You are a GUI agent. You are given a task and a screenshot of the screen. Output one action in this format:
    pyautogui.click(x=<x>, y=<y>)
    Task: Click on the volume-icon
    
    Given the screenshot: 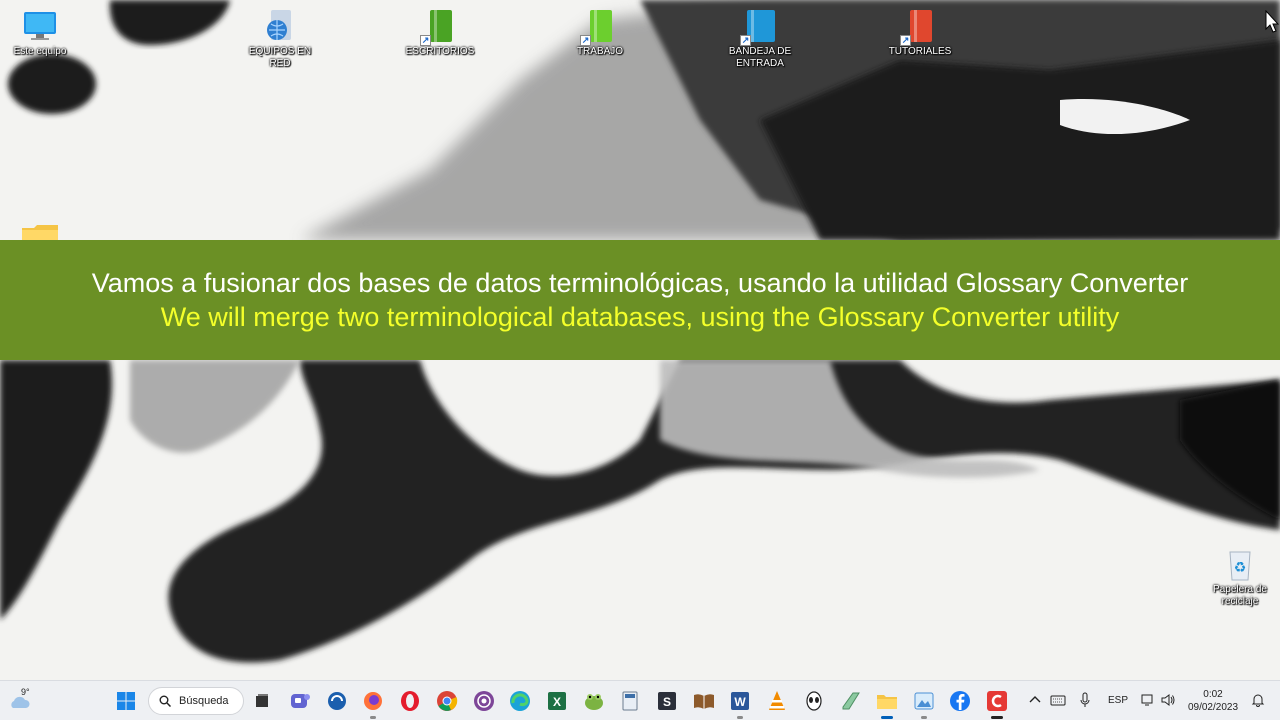 What is the action you would take?
    pyautogui.click(x=1168, y=700)
    